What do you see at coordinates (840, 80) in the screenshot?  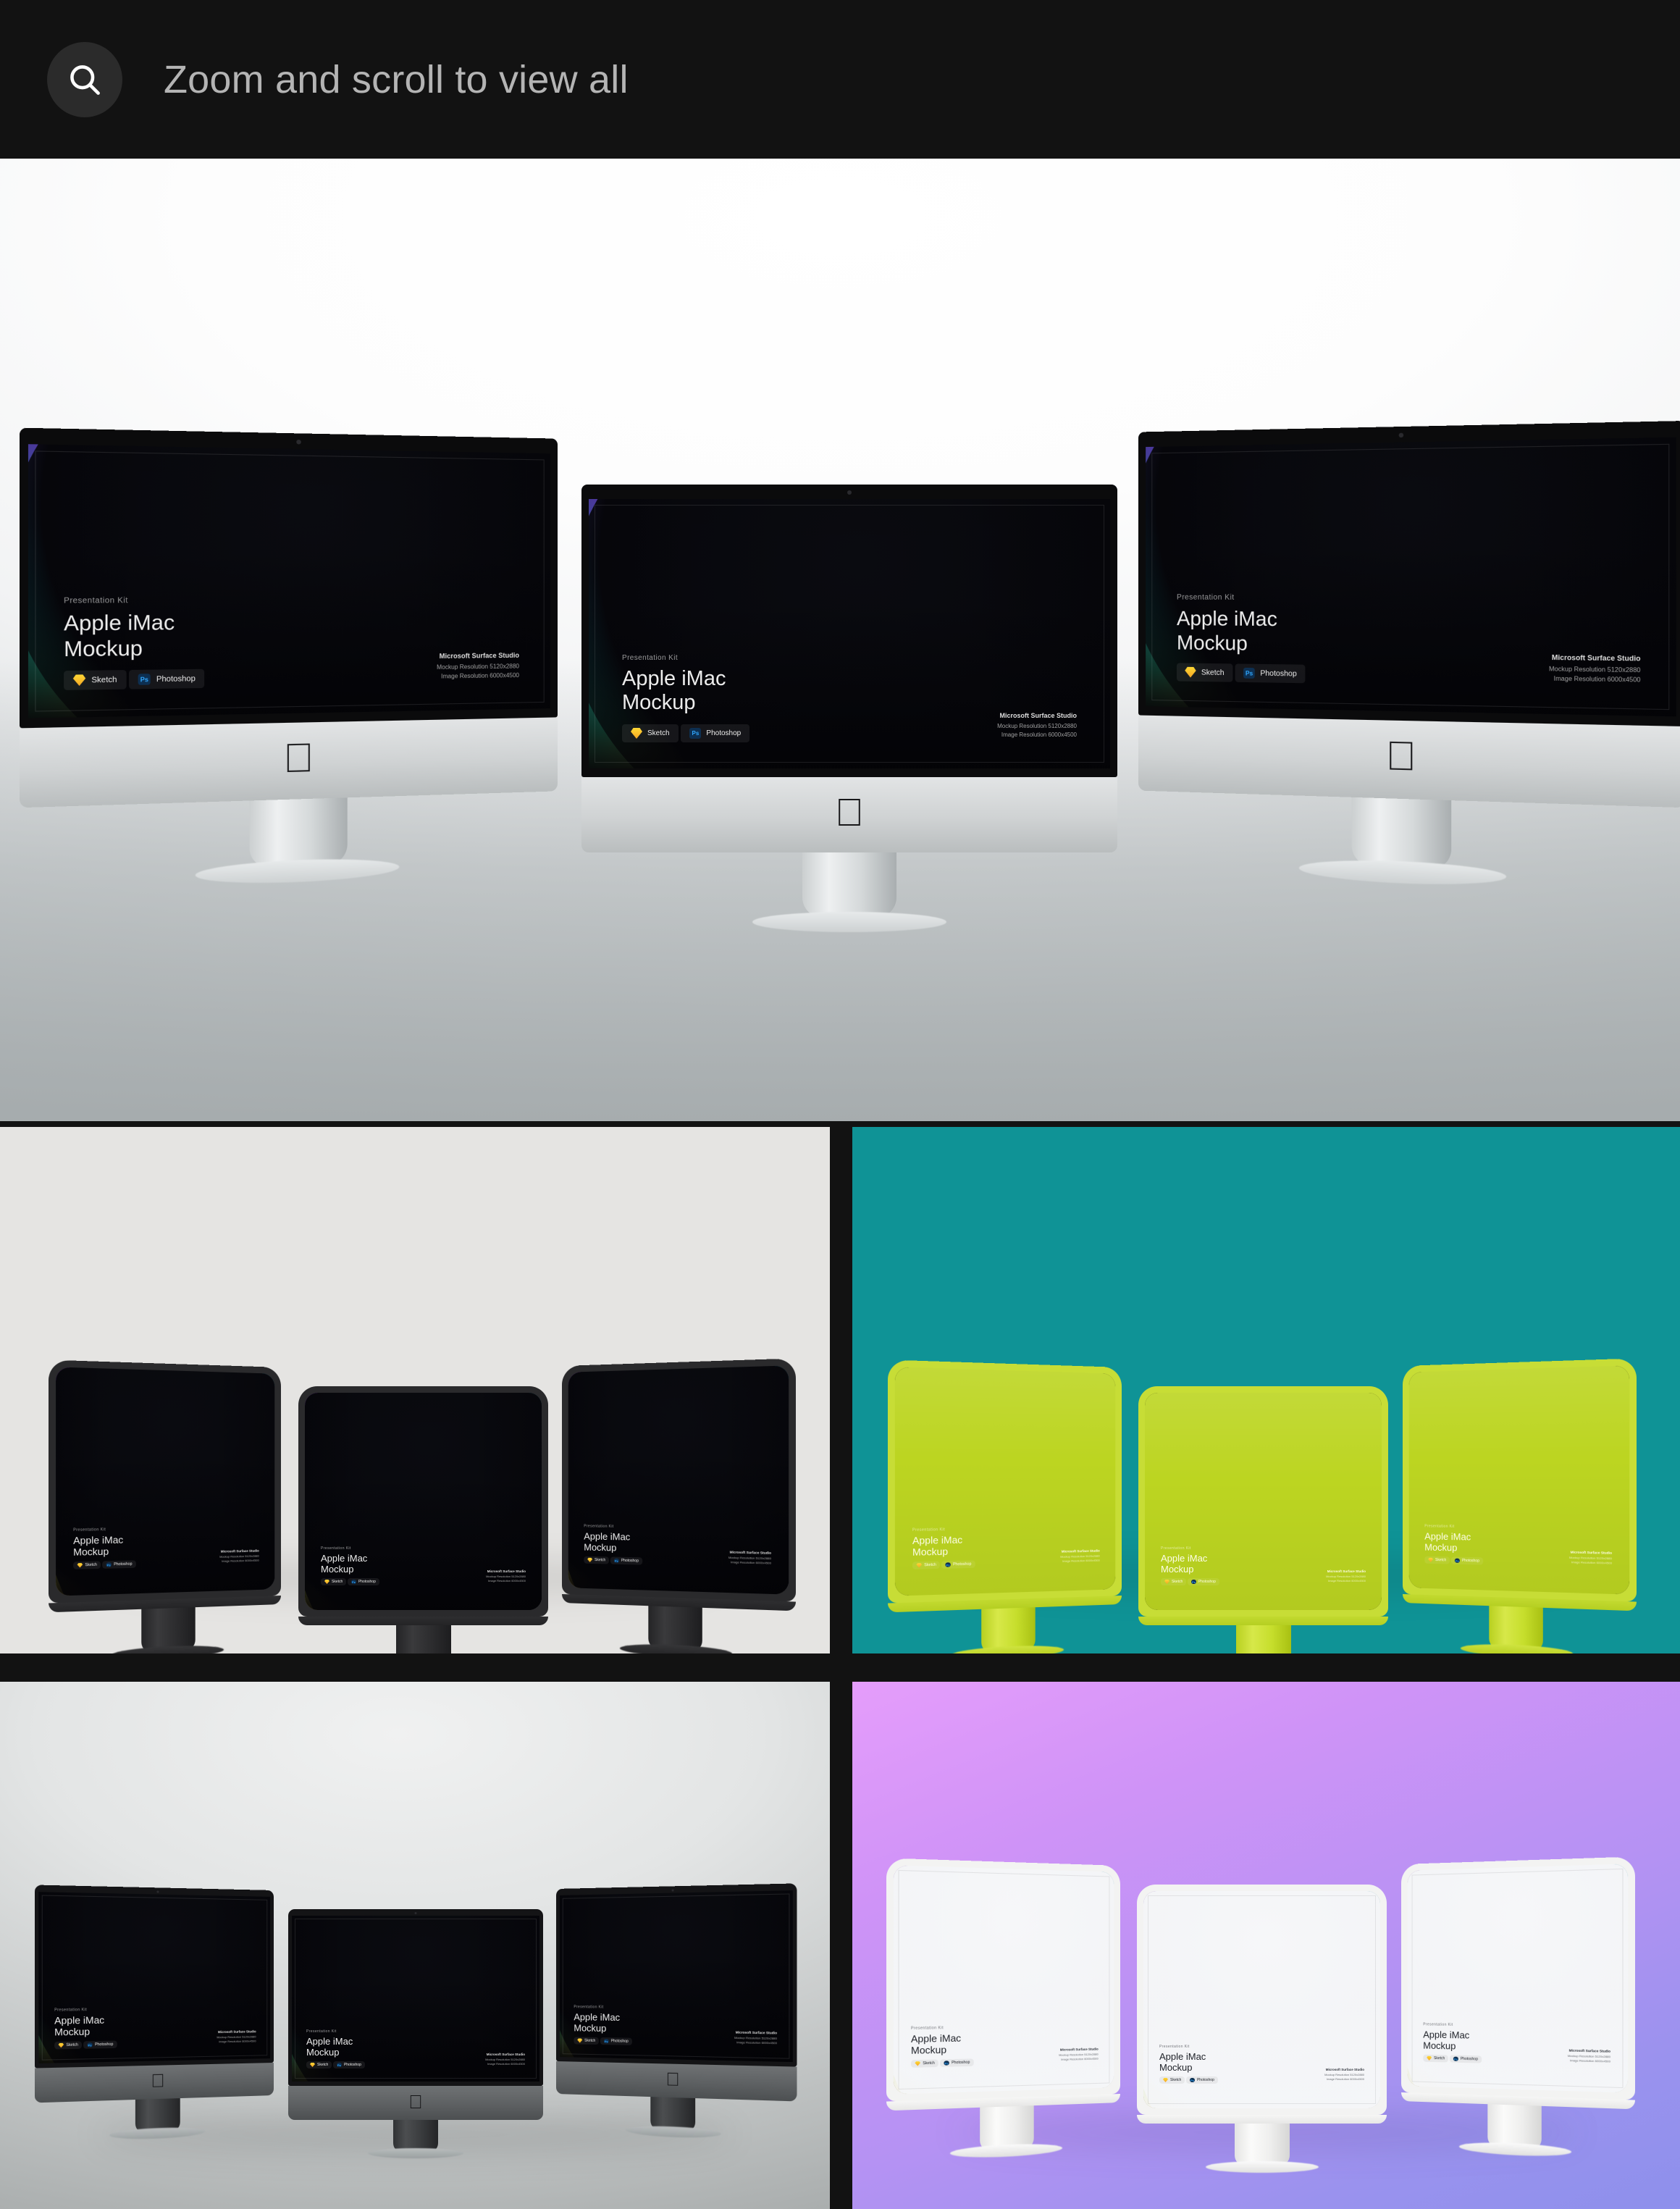 I see `top-toolbar: Zoom and scroll to view all` at bounding box center [840, 80].